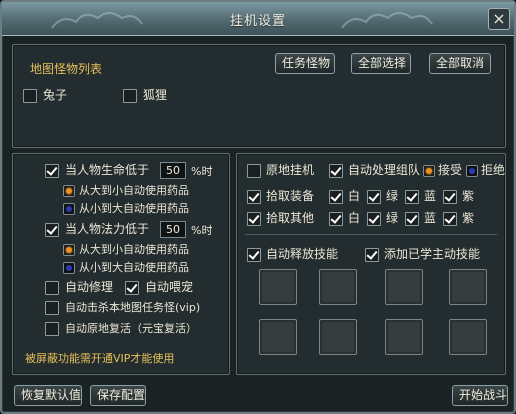 Image resolution: width=516 pixels, height=414 pixels. I want to click on hp-order-asc-radio, so click(69, 209).